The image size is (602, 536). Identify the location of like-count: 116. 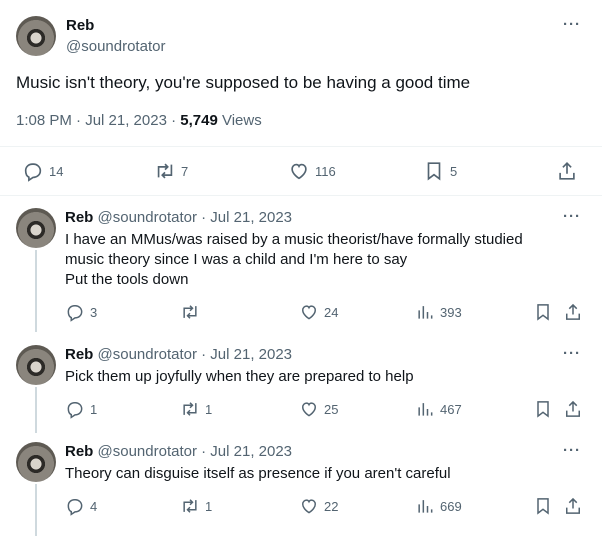
(325, 171).